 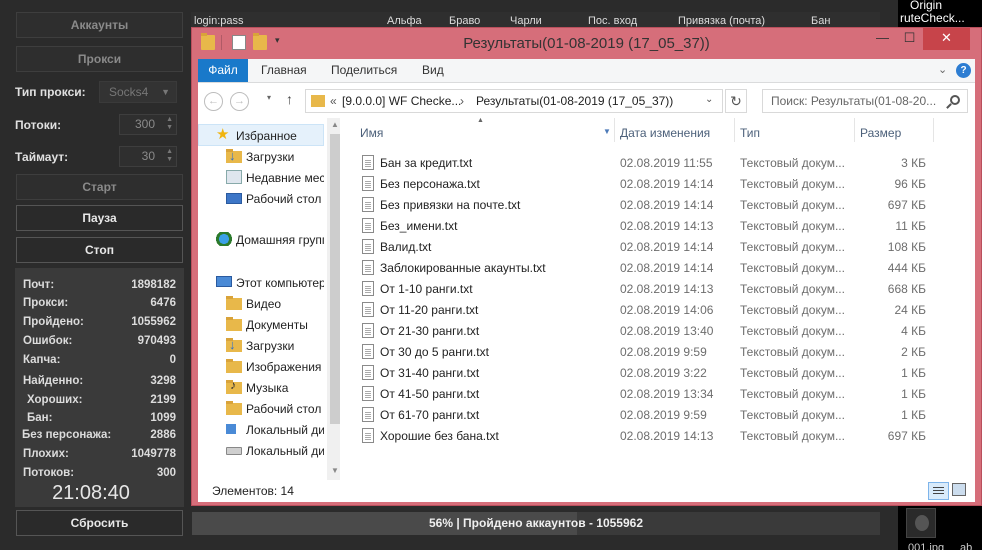 What do you see at coordinates (261, 367) in the screenshot?
I see `nav-item-pictures: Изображения` at bounding box center [261, 367].